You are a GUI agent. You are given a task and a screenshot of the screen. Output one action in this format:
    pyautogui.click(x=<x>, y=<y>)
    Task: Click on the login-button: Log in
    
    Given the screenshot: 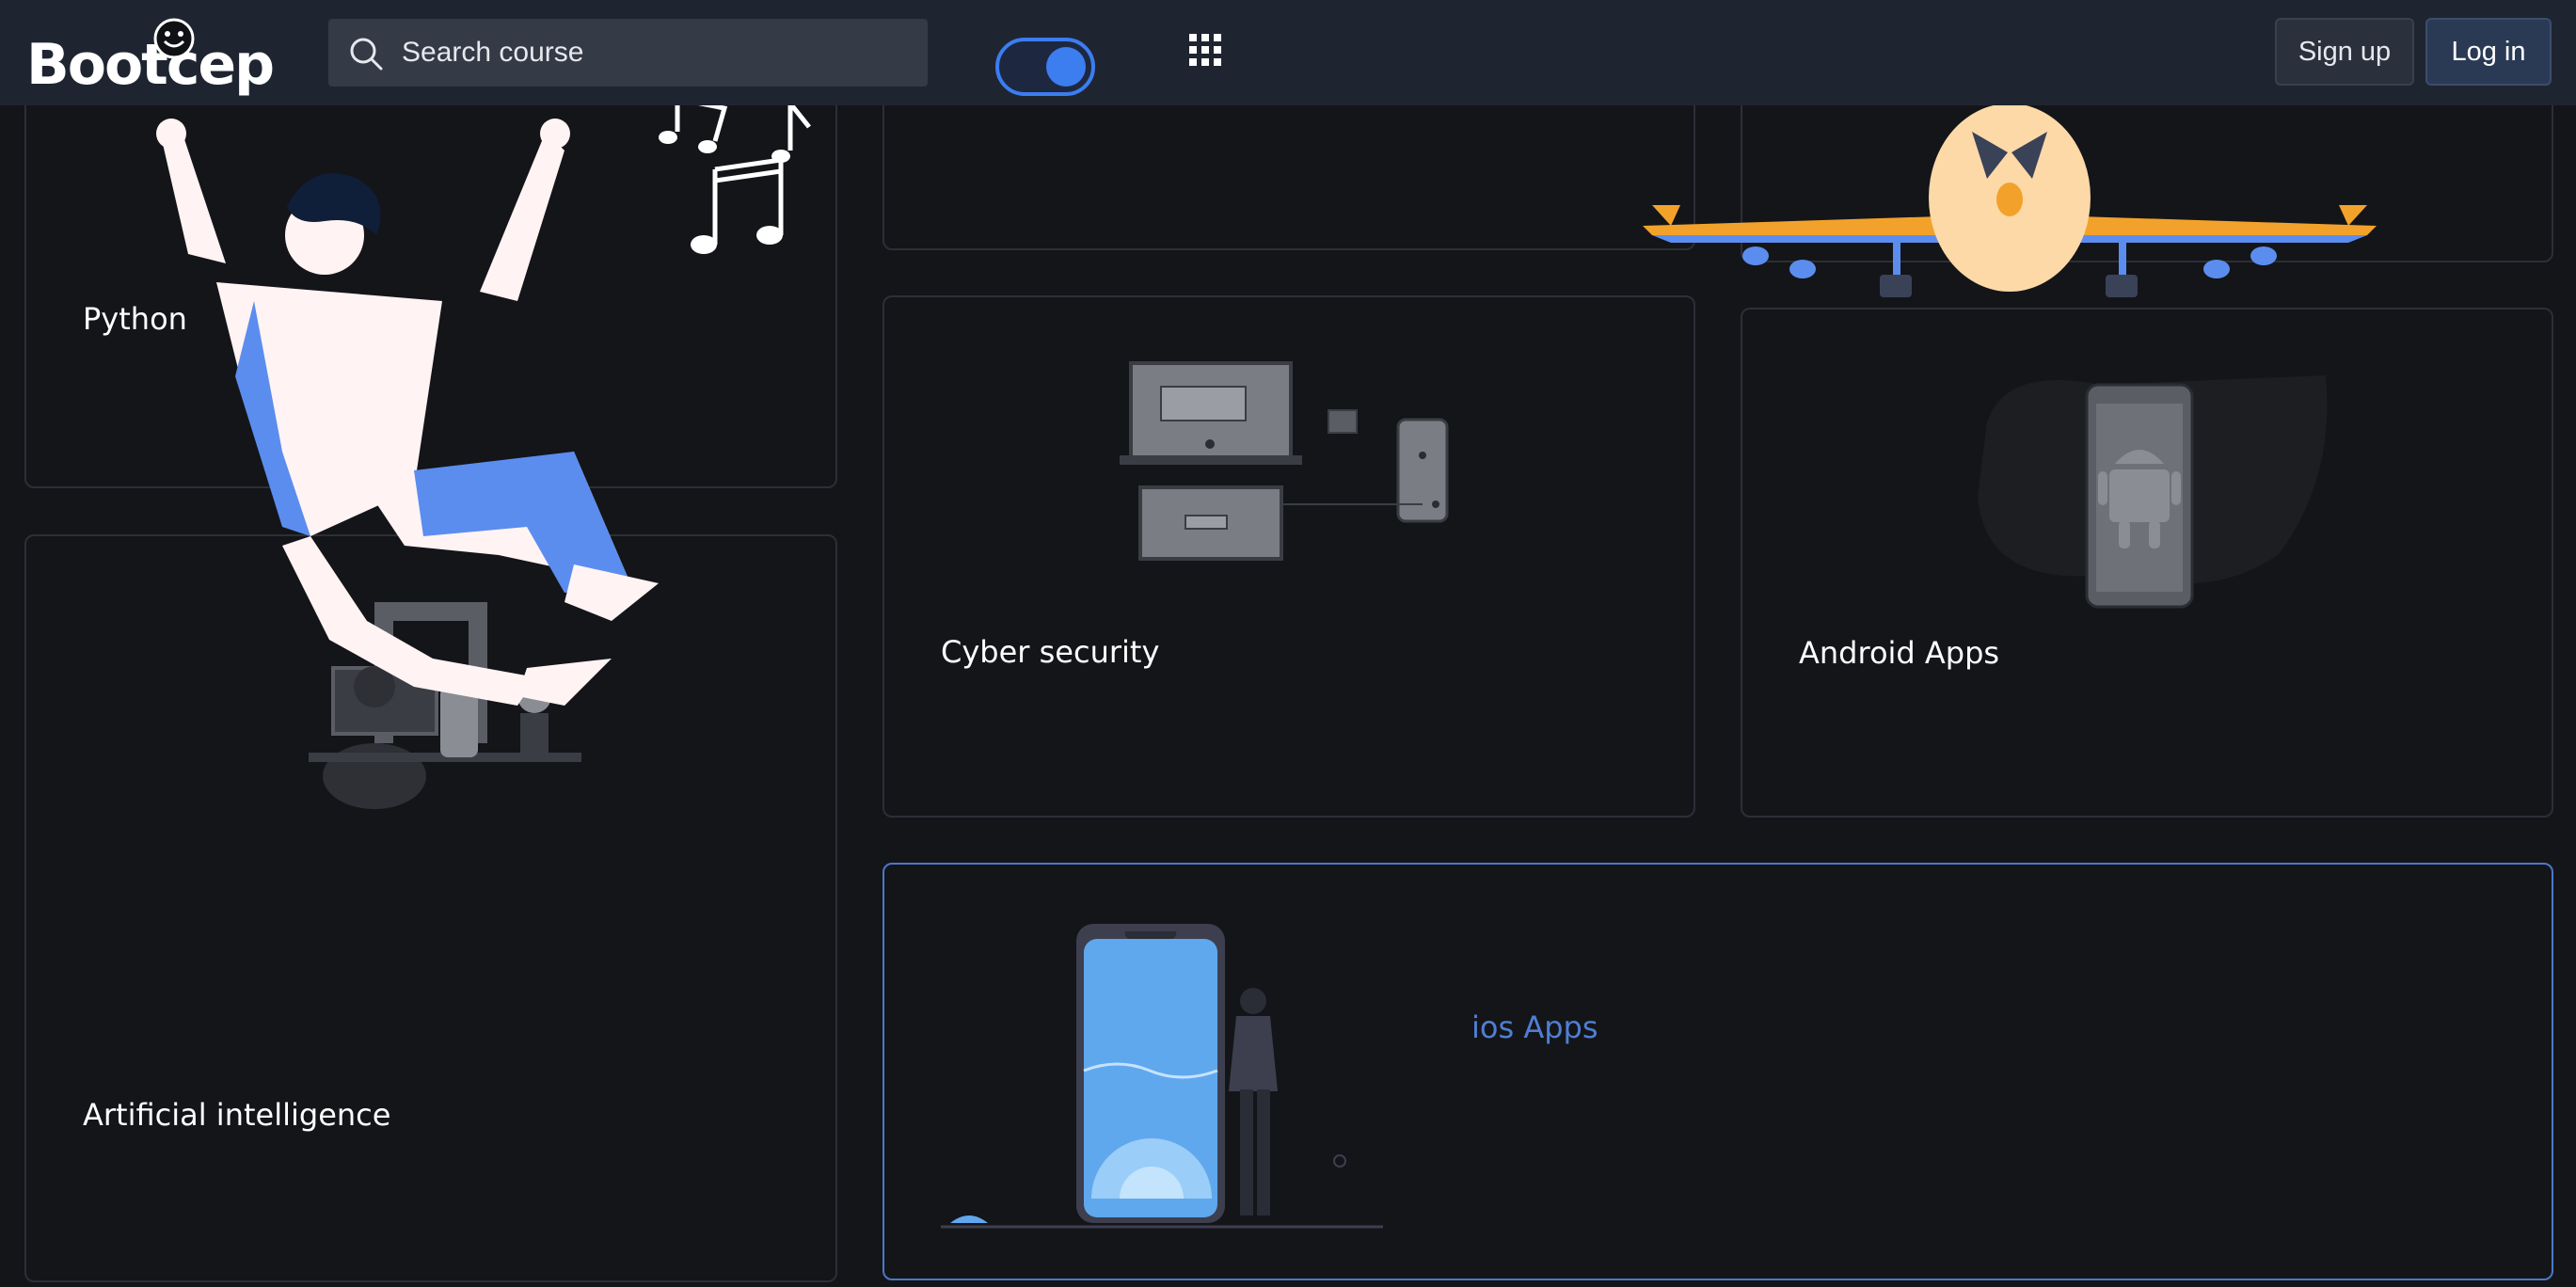 What is the action you would take?
    pyautogui.click(x=2488, y=52)
    